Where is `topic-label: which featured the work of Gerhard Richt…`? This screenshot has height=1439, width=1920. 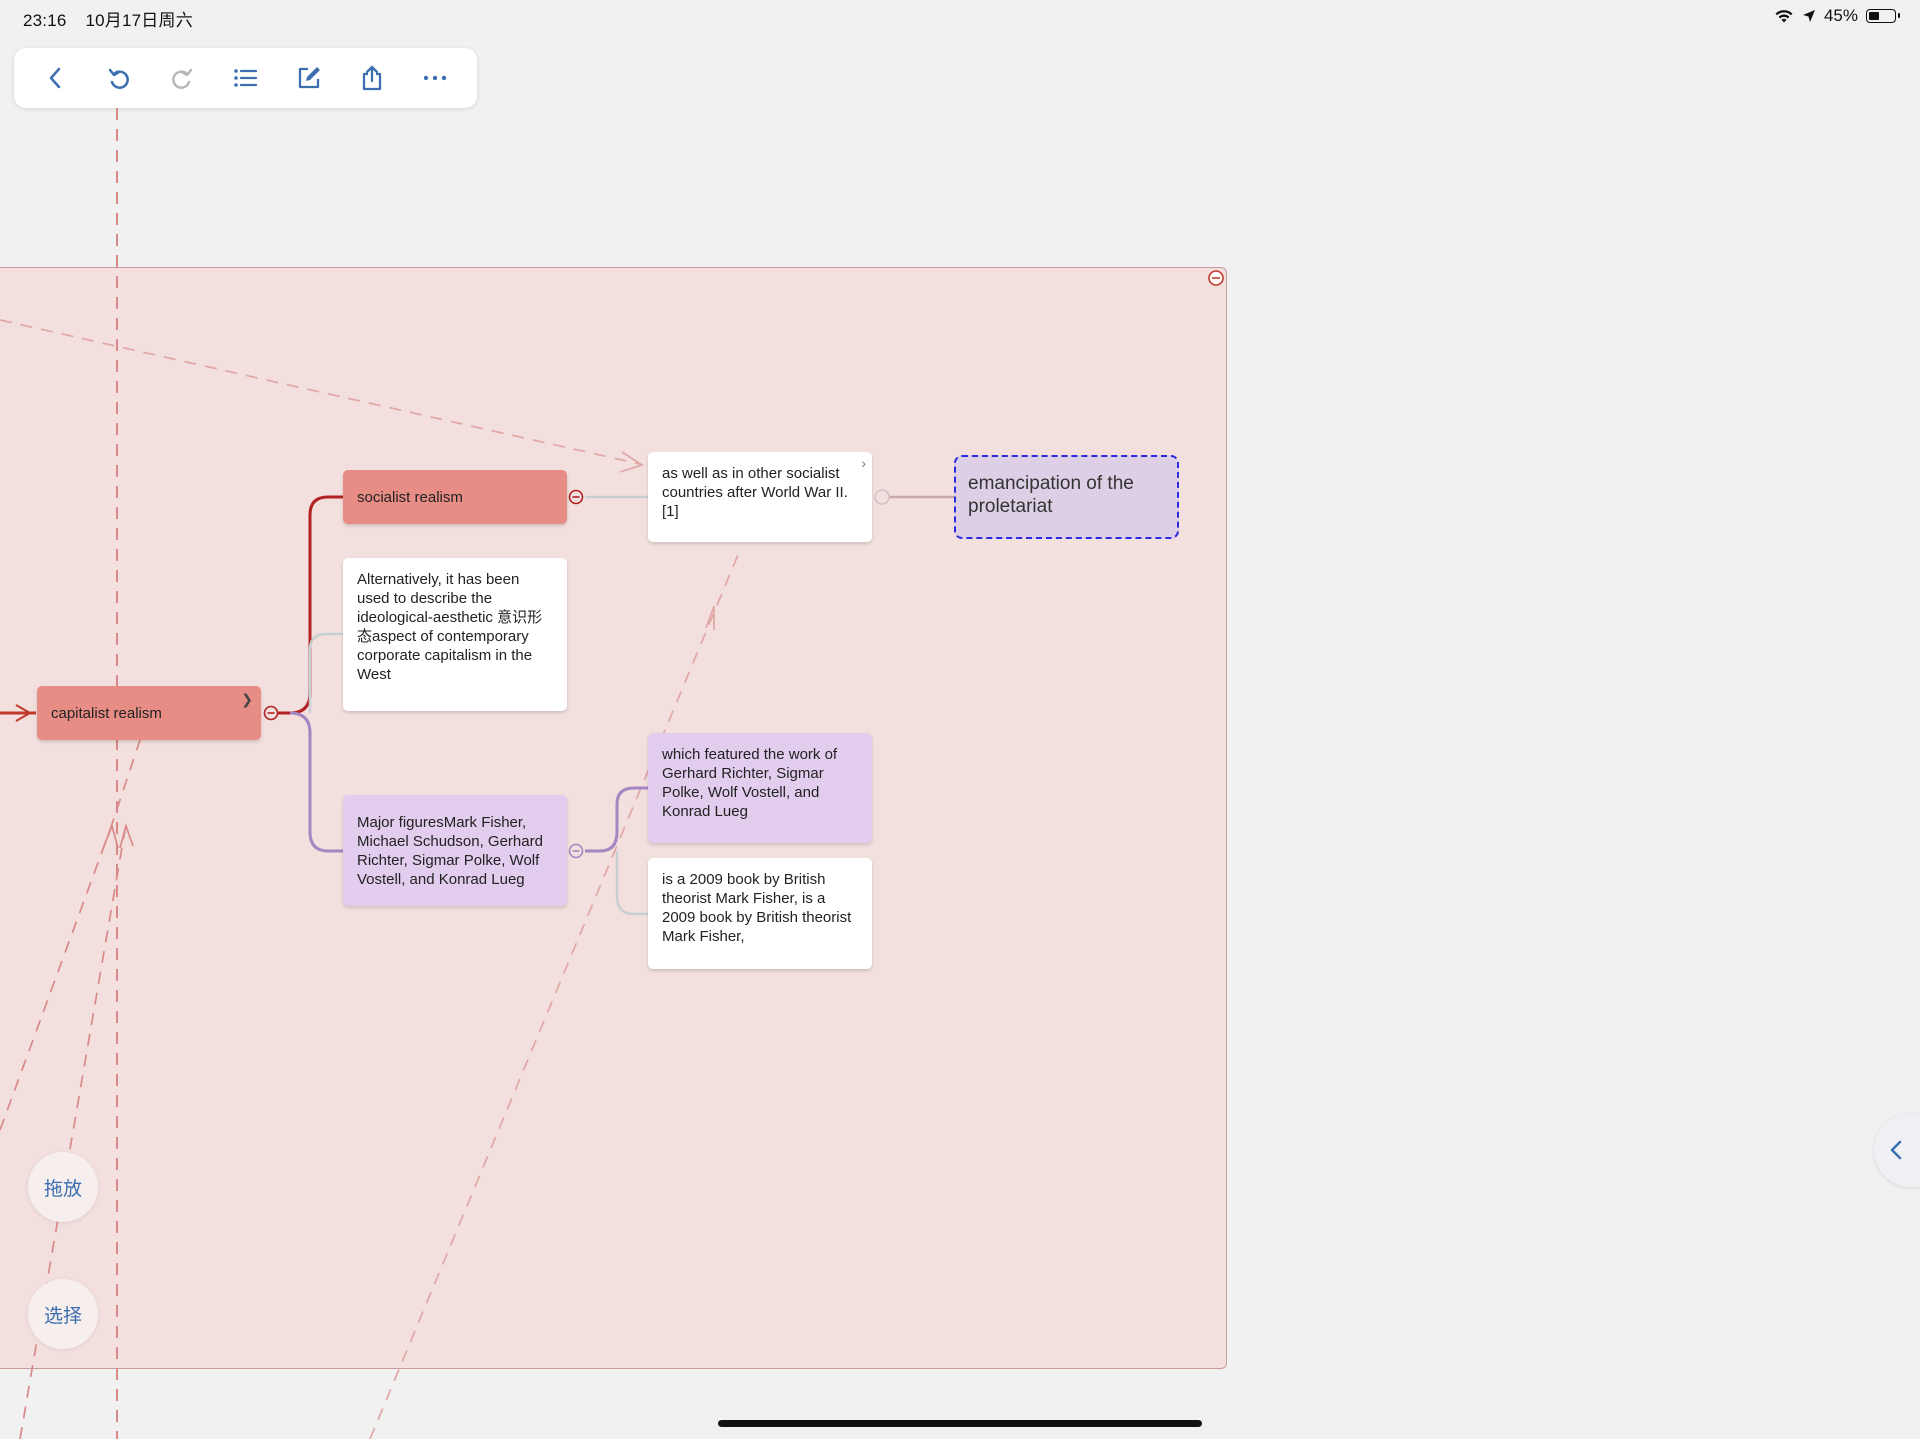
topic-label: which featured the work of Gerhard Richt… is located at coordinates (750, 783).